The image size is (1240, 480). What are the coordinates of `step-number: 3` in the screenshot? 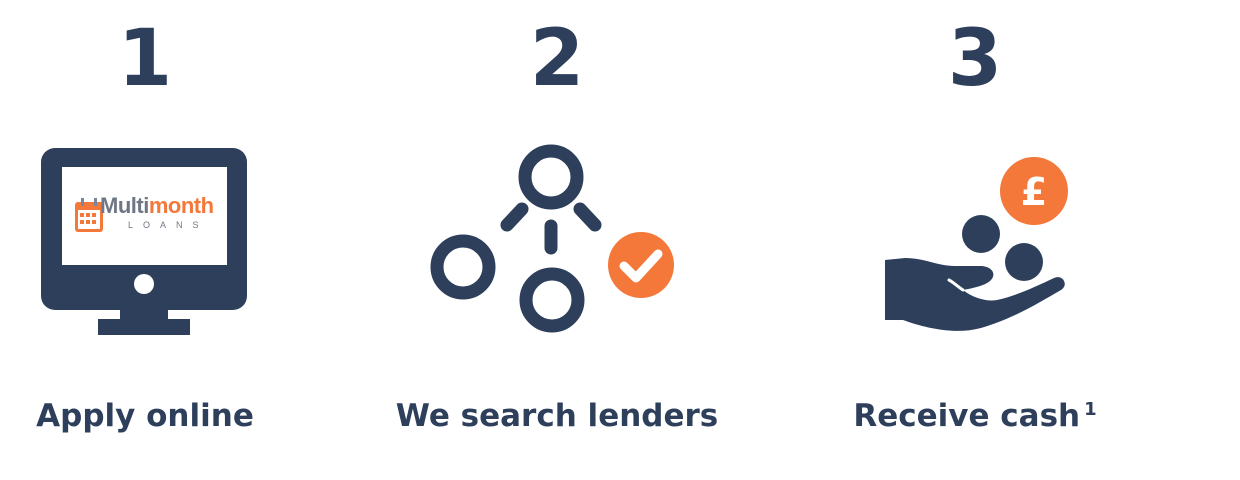 It's located at (975, 59).